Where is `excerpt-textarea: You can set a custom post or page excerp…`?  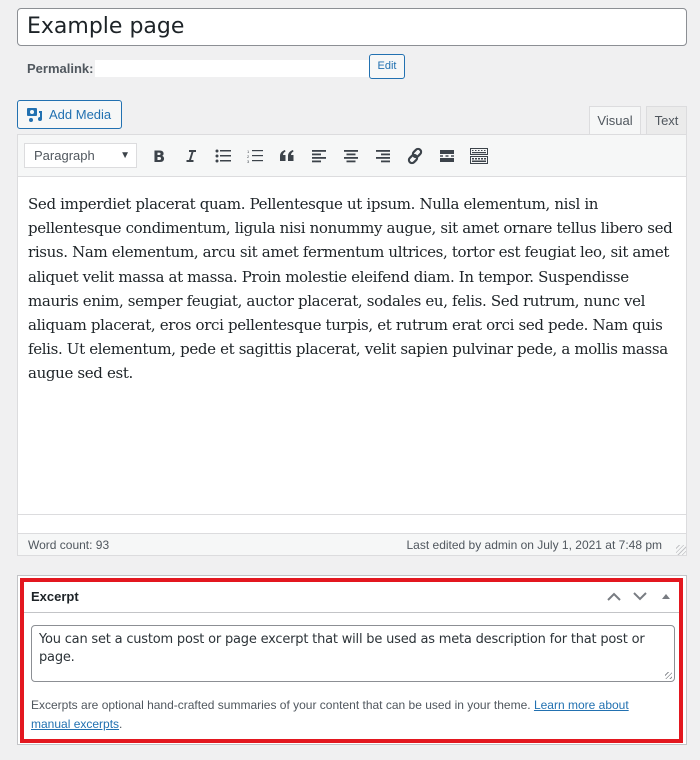 excerpt-textarea: You can set a custom post or page excerp… is located at coordinates (353, 653).